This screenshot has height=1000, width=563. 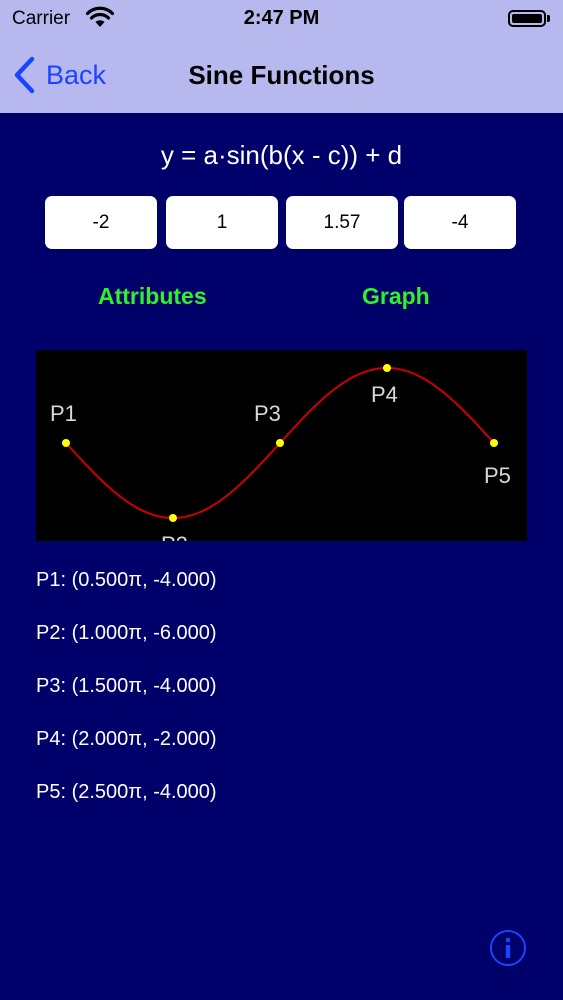 What do you see at coordinates (497, 475) in the screenshot?
I see `graph-label-p5: P5` at bounding box center [497, 475].